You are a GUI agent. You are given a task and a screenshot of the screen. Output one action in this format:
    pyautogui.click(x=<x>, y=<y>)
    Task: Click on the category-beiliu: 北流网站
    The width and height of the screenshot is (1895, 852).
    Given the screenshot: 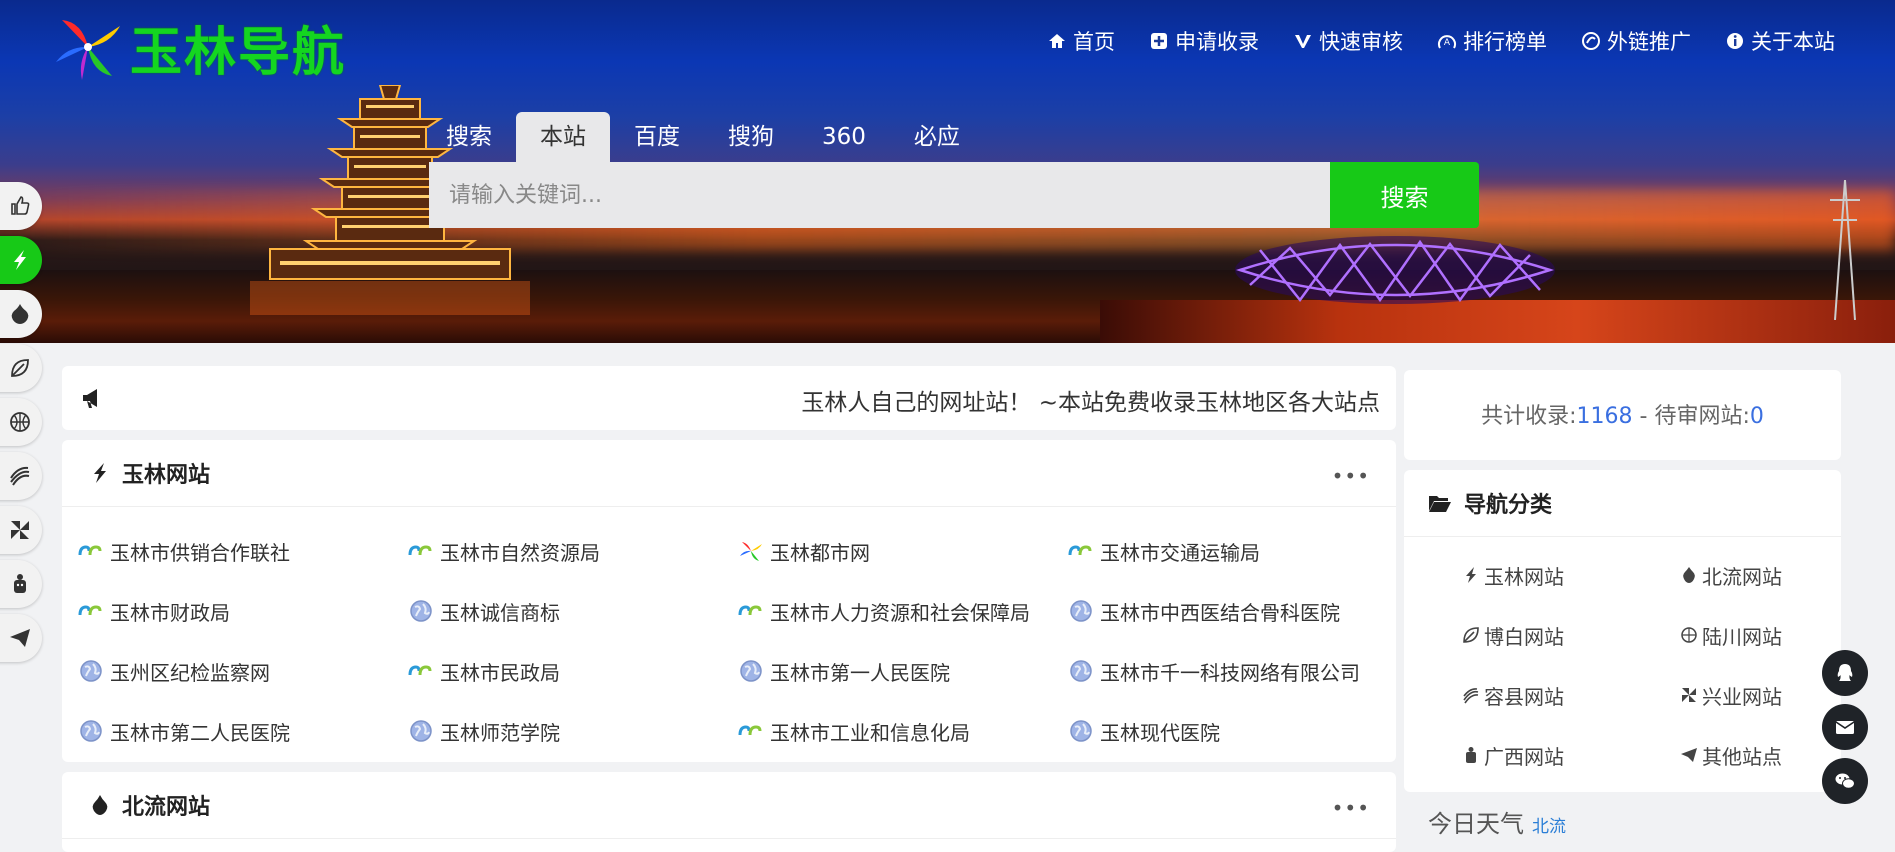 What is the action you would take?
    pyautogui.click(x=1731, y=575)
    